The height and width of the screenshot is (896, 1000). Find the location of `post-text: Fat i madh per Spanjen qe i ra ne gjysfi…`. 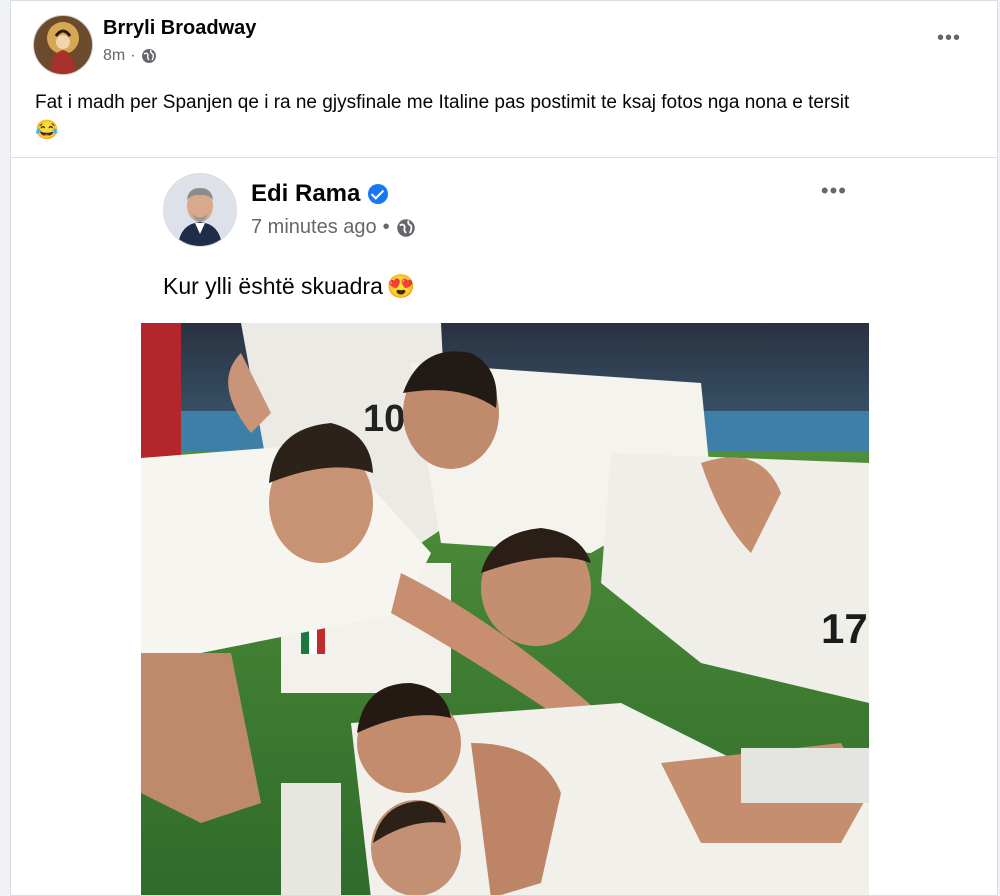

post-text: Fat i madh per Spanjen qe i ra ne gjysfi… is located at coordinates (442, 102).